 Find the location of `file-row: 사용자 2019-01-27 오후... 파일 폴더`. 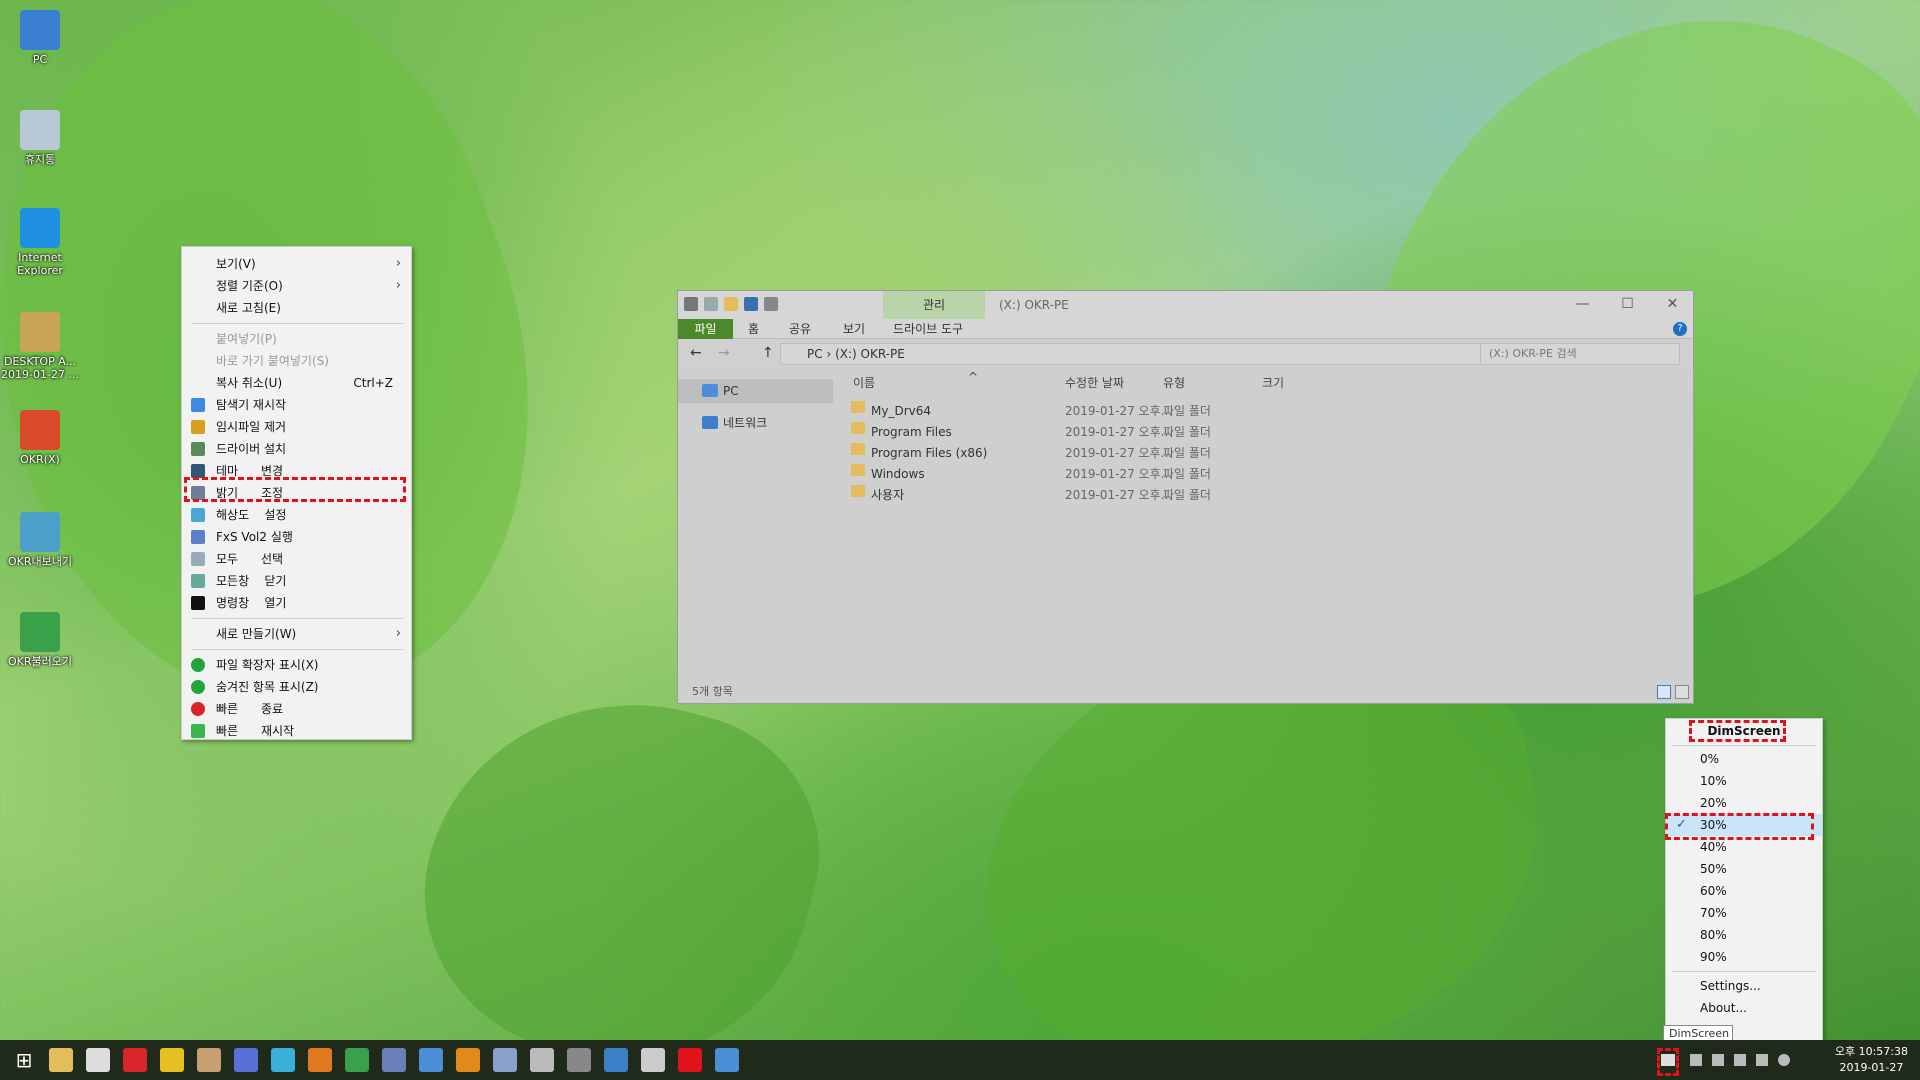

file-row: 사용자 2019-01-27 오후... 파일 폴더 is located at coordinates (1268, 495).